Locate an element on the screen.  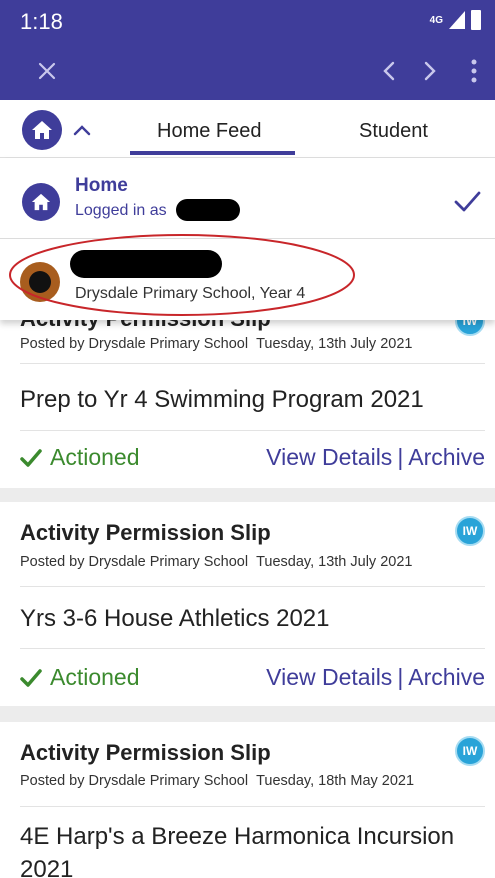
tab-bar: Home Feed Student is located at coordinates (247, 129).